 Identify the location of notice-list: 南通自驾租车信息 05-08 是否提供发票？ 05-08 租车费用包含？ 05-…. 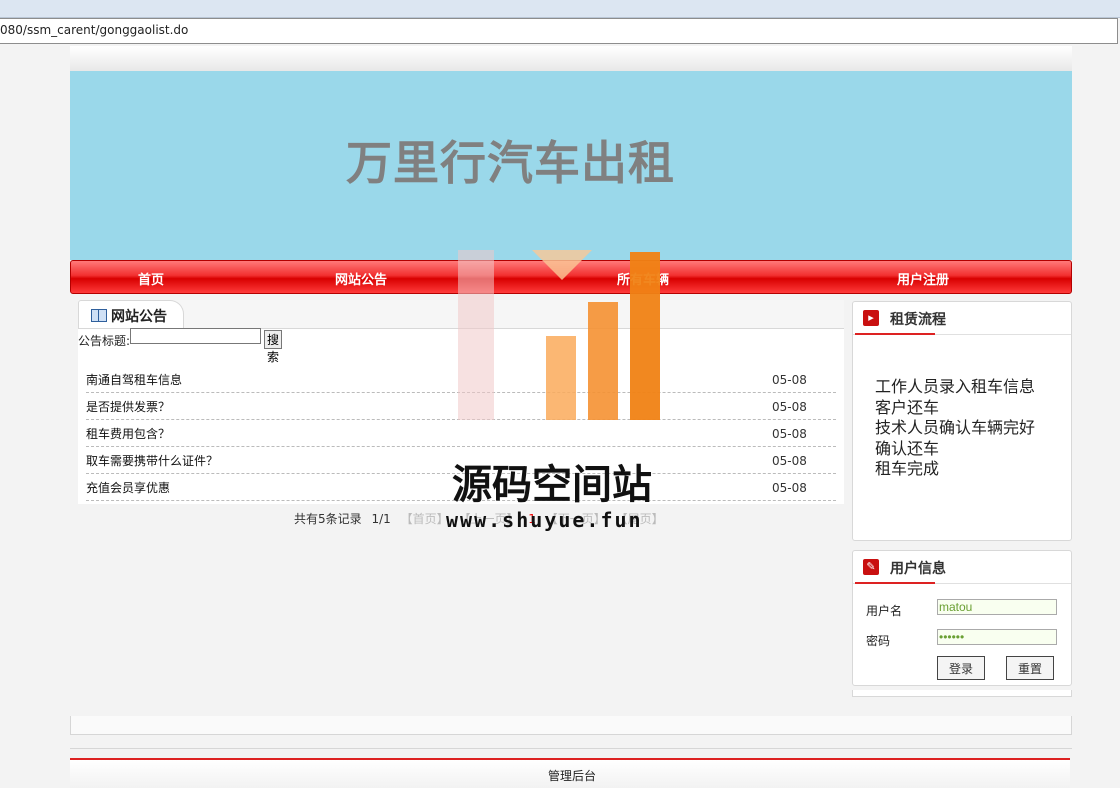
(461, 433).